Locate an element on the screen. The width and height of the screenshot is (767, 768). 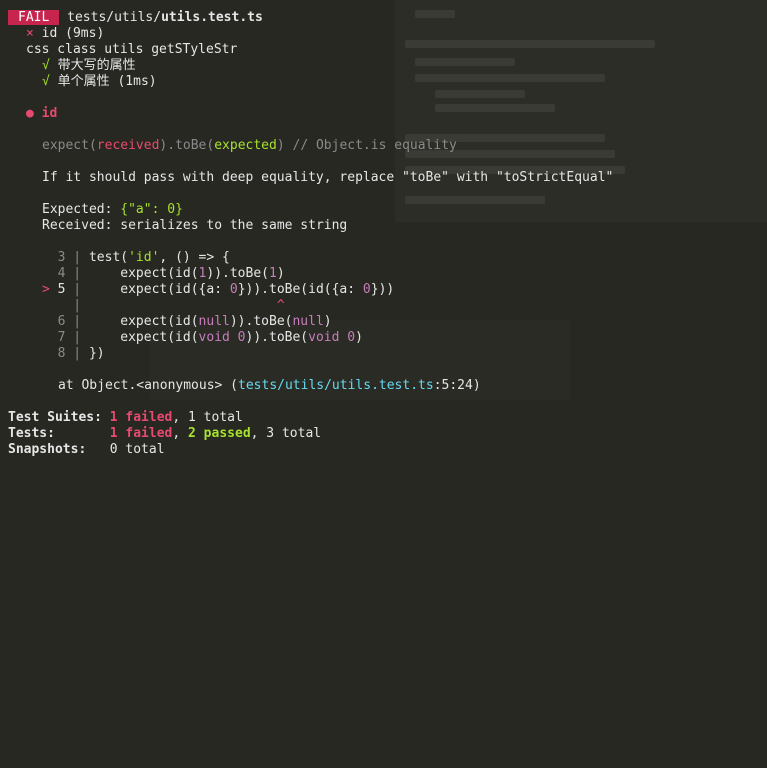
failed-test-name: id (9ms) is located at coordinates (73, 33).